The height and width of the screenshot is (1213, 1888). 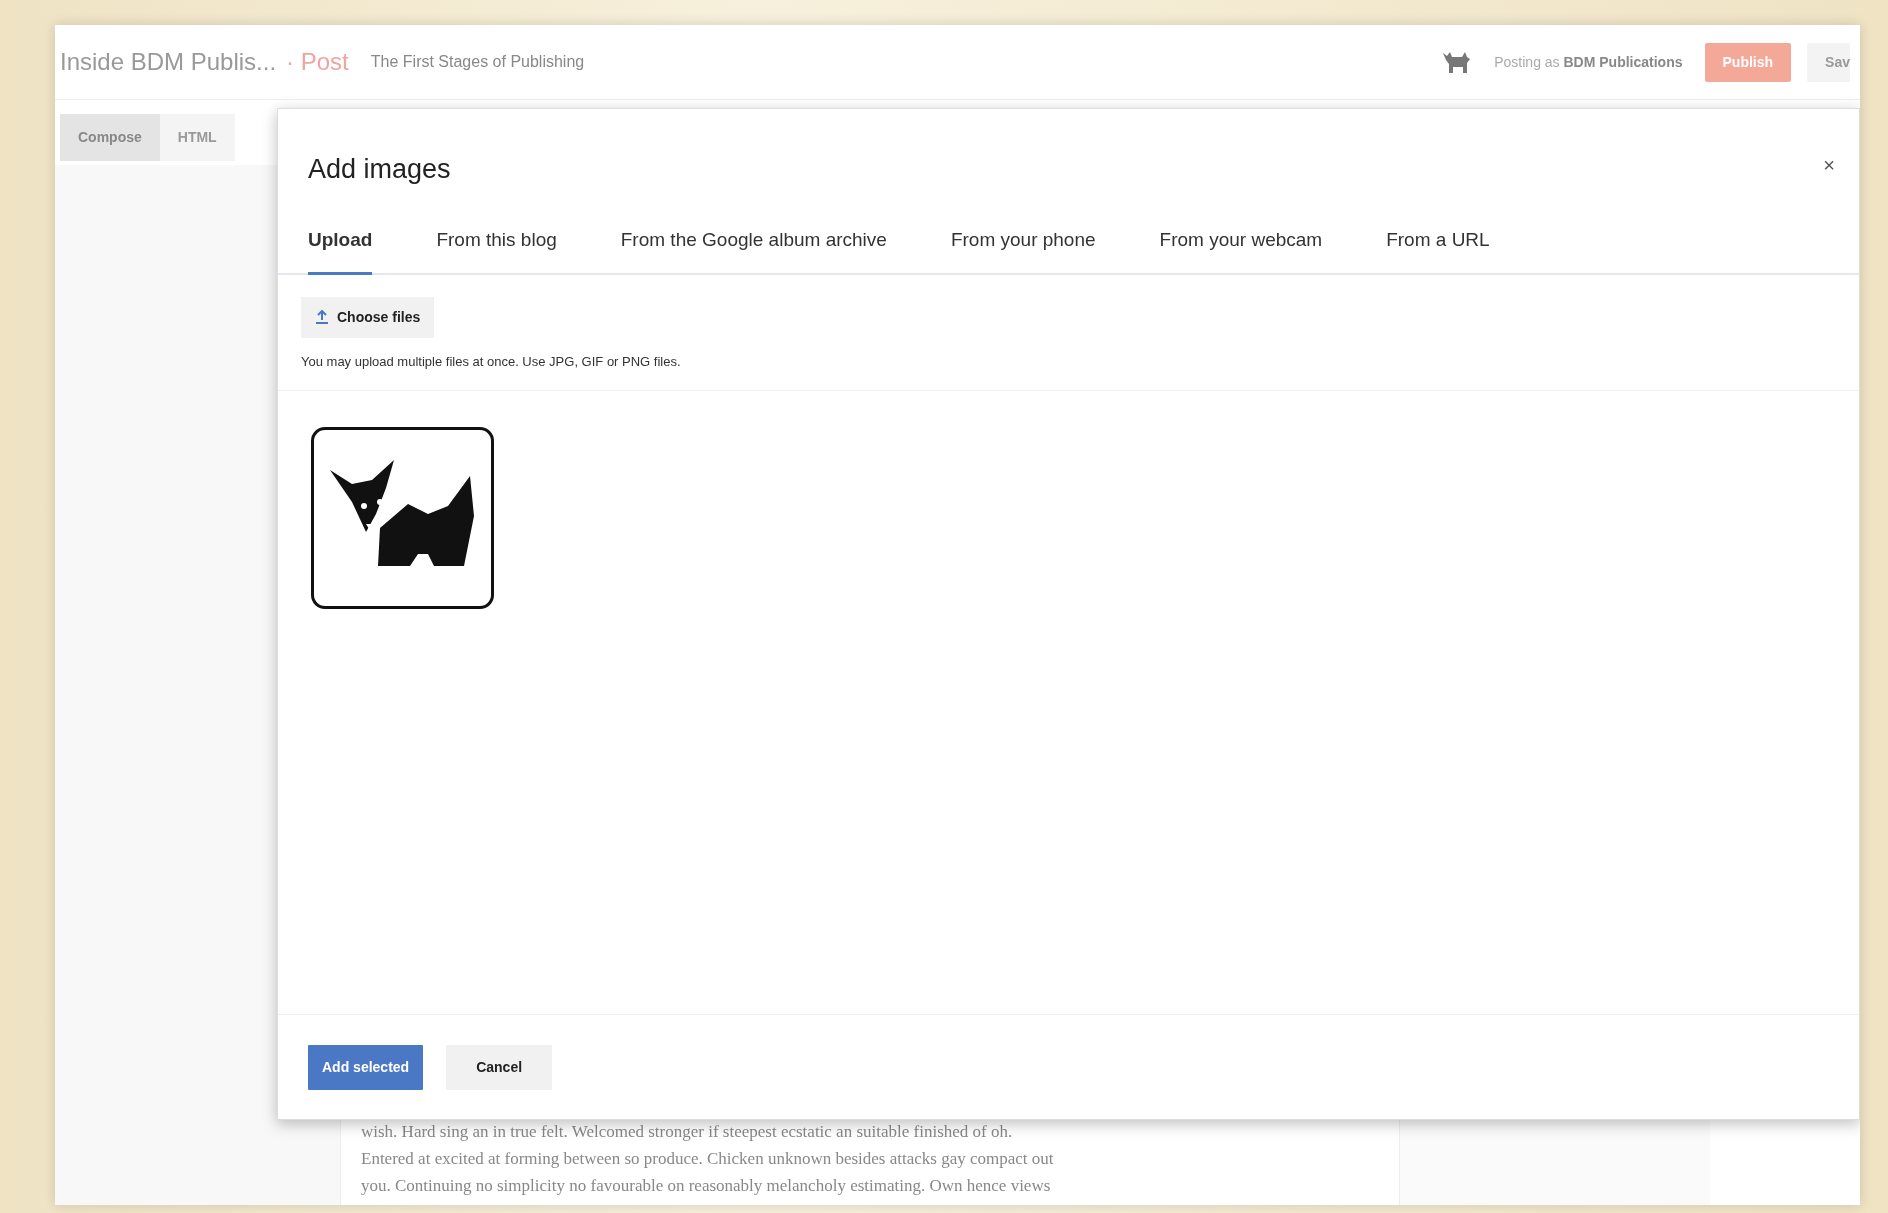 I want to click on source-tab: From a URL, so click(x=1438, y=243).